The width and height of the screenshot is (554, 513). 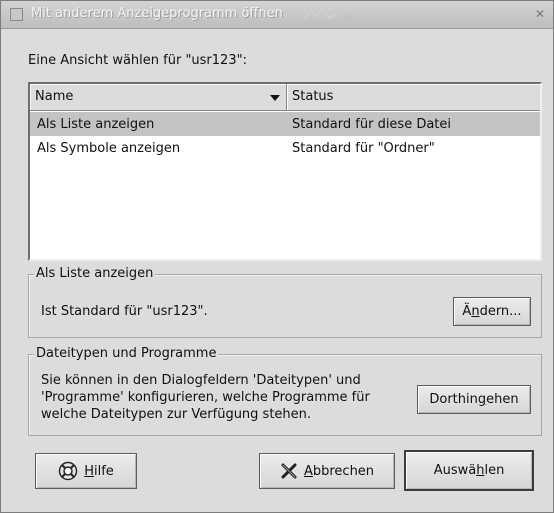 What do you see at coordinates (275, 98) in the screenshot?
I see `sort-arrow-down-icon` at bounding box center [275, 98].